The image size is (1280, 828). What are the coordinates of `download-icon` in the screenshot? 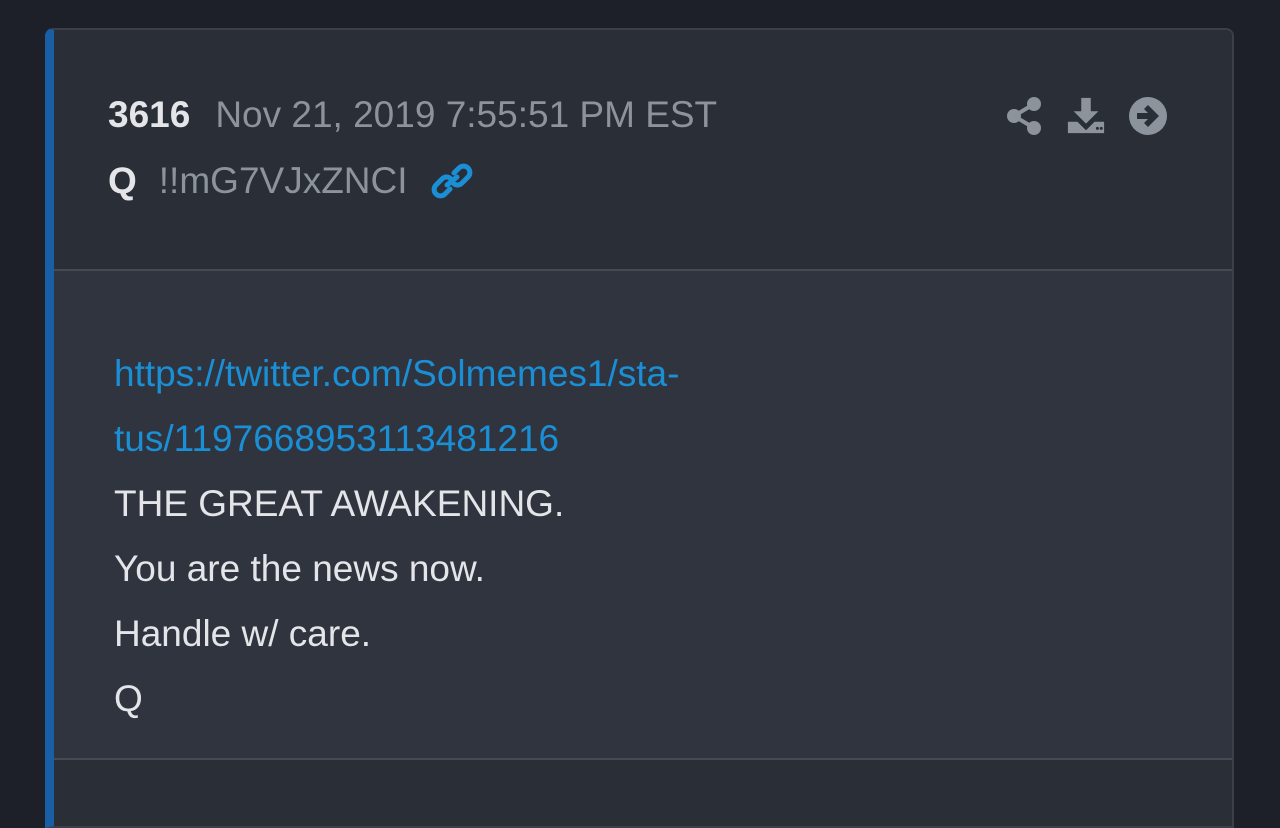 It's located at (1086, 116).